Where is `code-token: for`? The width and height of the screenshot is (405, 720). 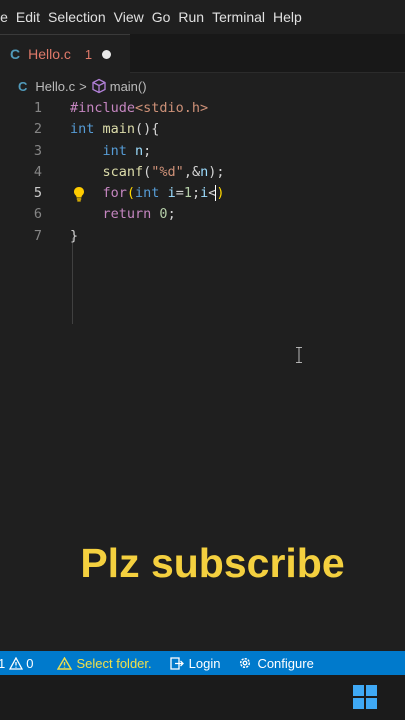 code-token: for is located at coordinates (114, 193).